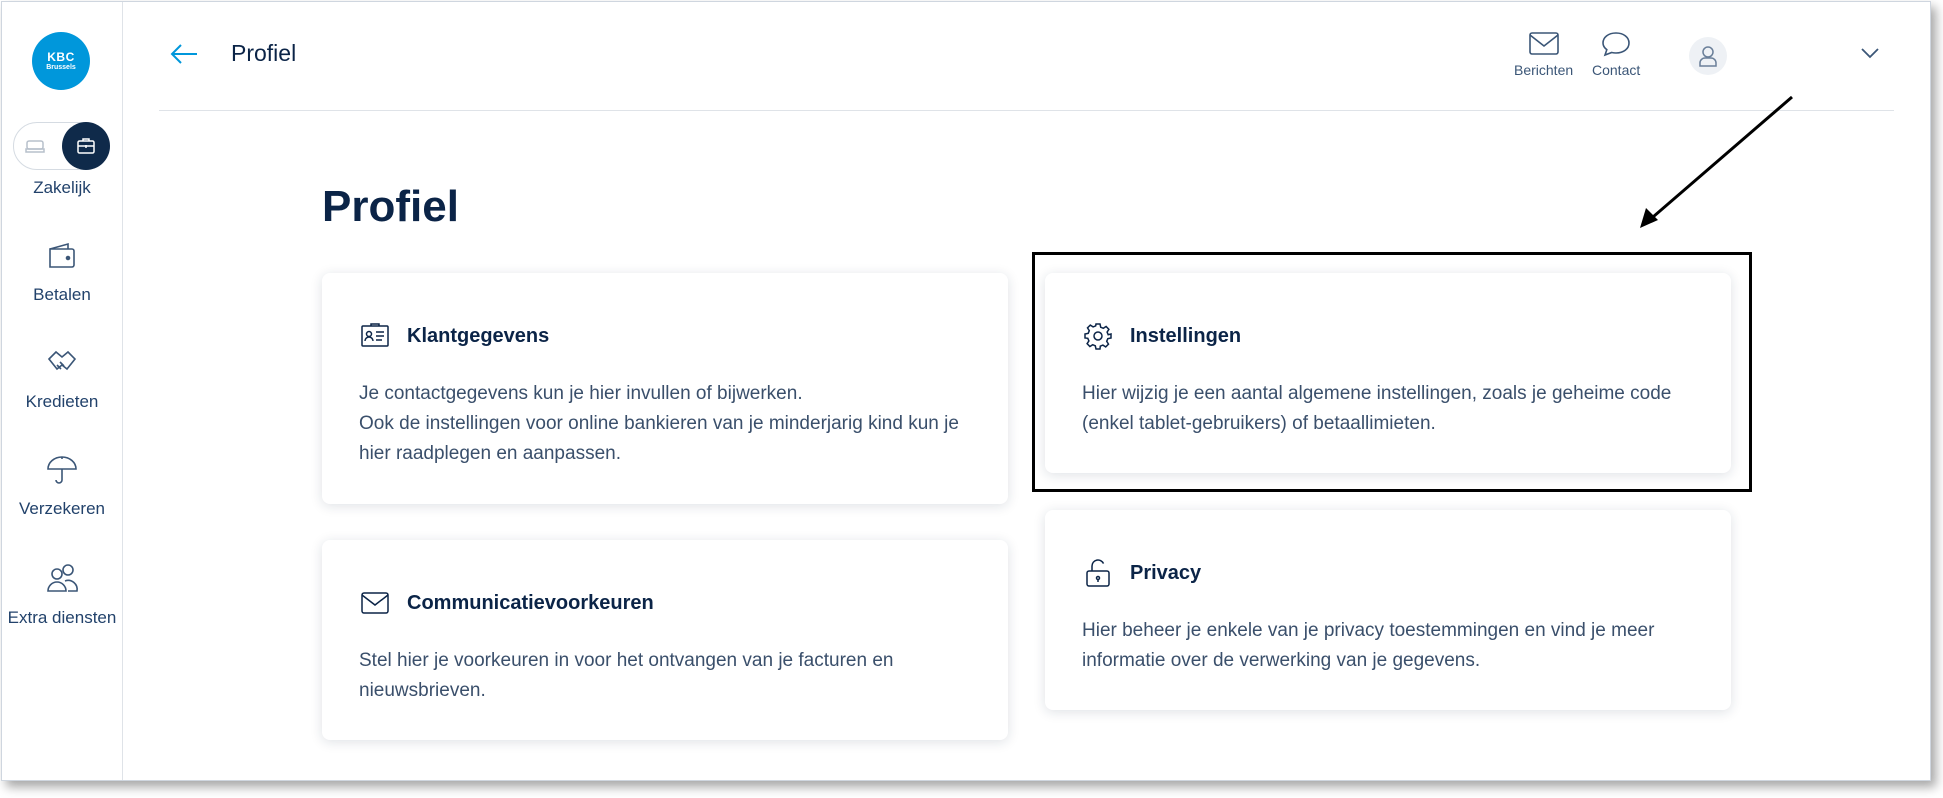  I want to click on card-title: Communicatievoorkeuren, so click(530, 603).